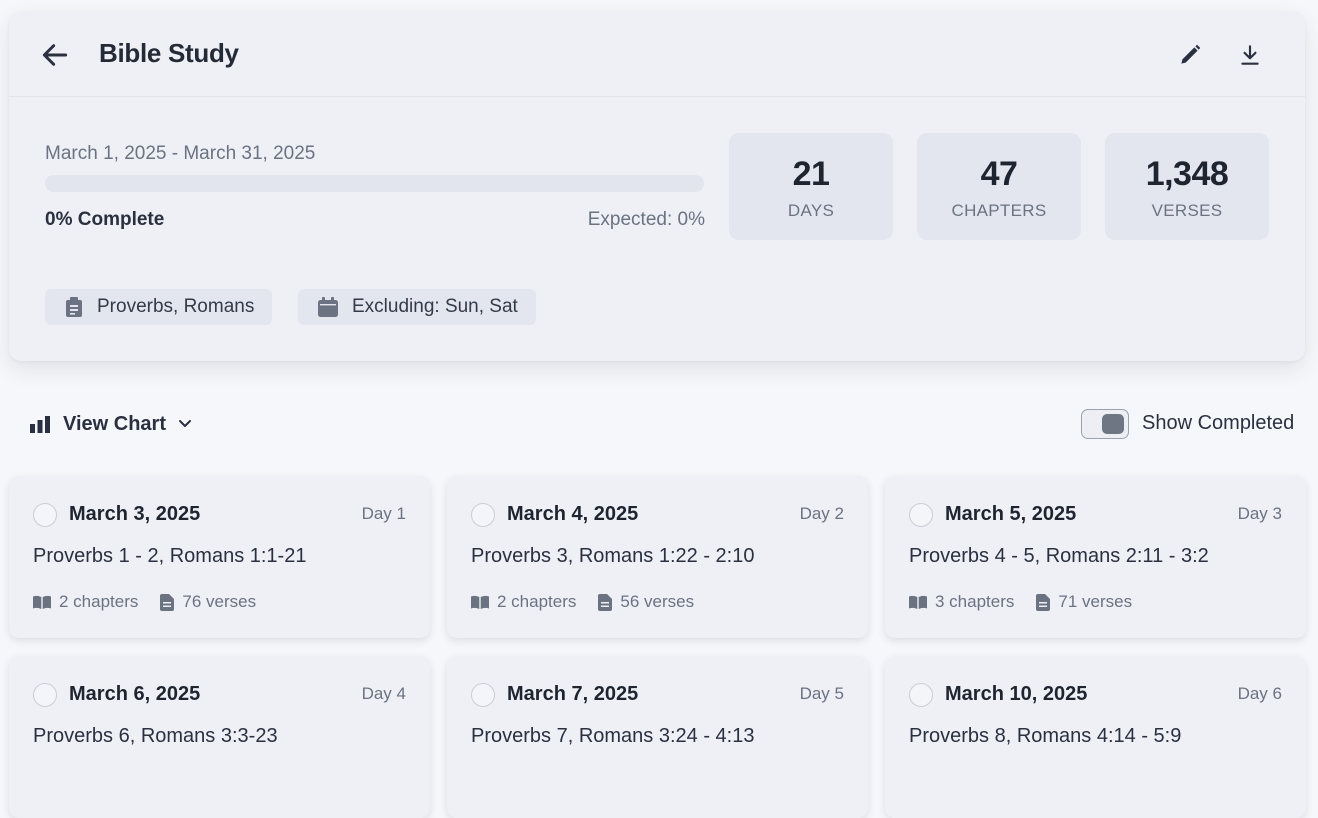  I want to click on top-bar: Bible Study, so click(657, 54).